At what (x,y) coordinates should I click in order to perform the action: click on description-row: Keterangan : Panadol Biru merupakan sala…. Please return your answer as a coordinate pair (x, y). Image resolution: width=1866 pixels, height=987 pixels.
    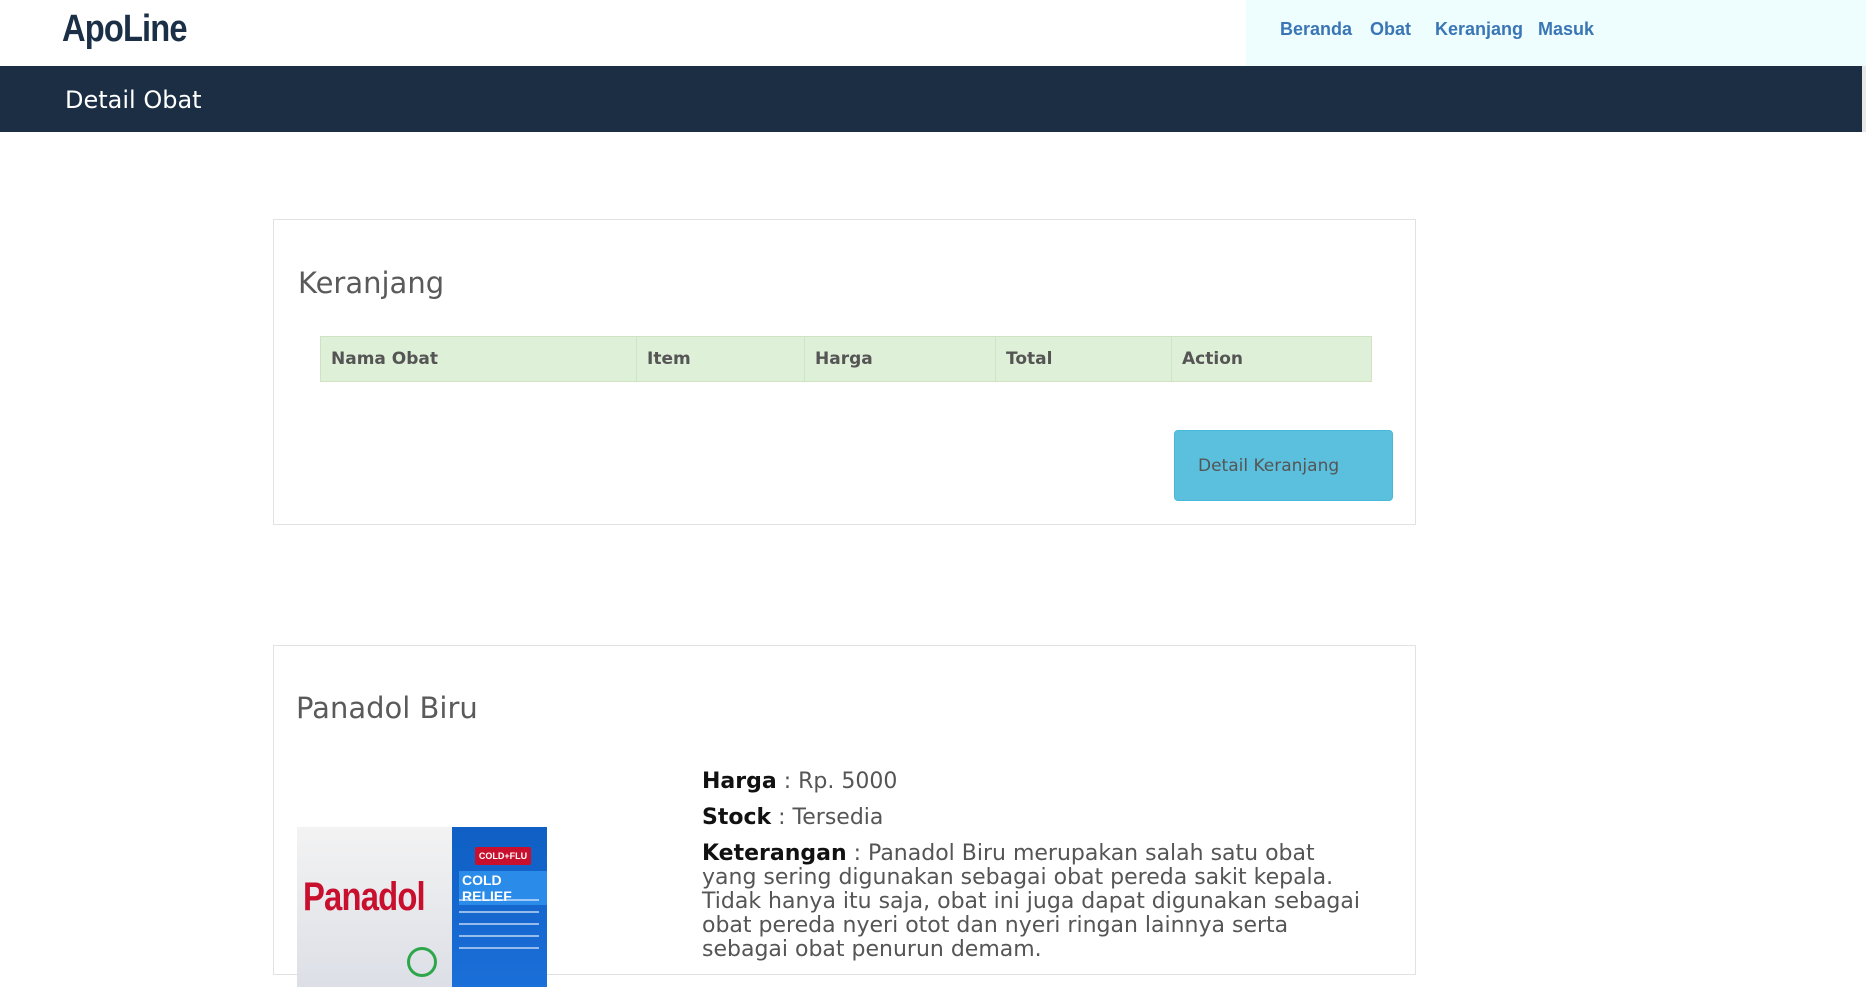
    Looking at the image, I should click on (1032, 902).